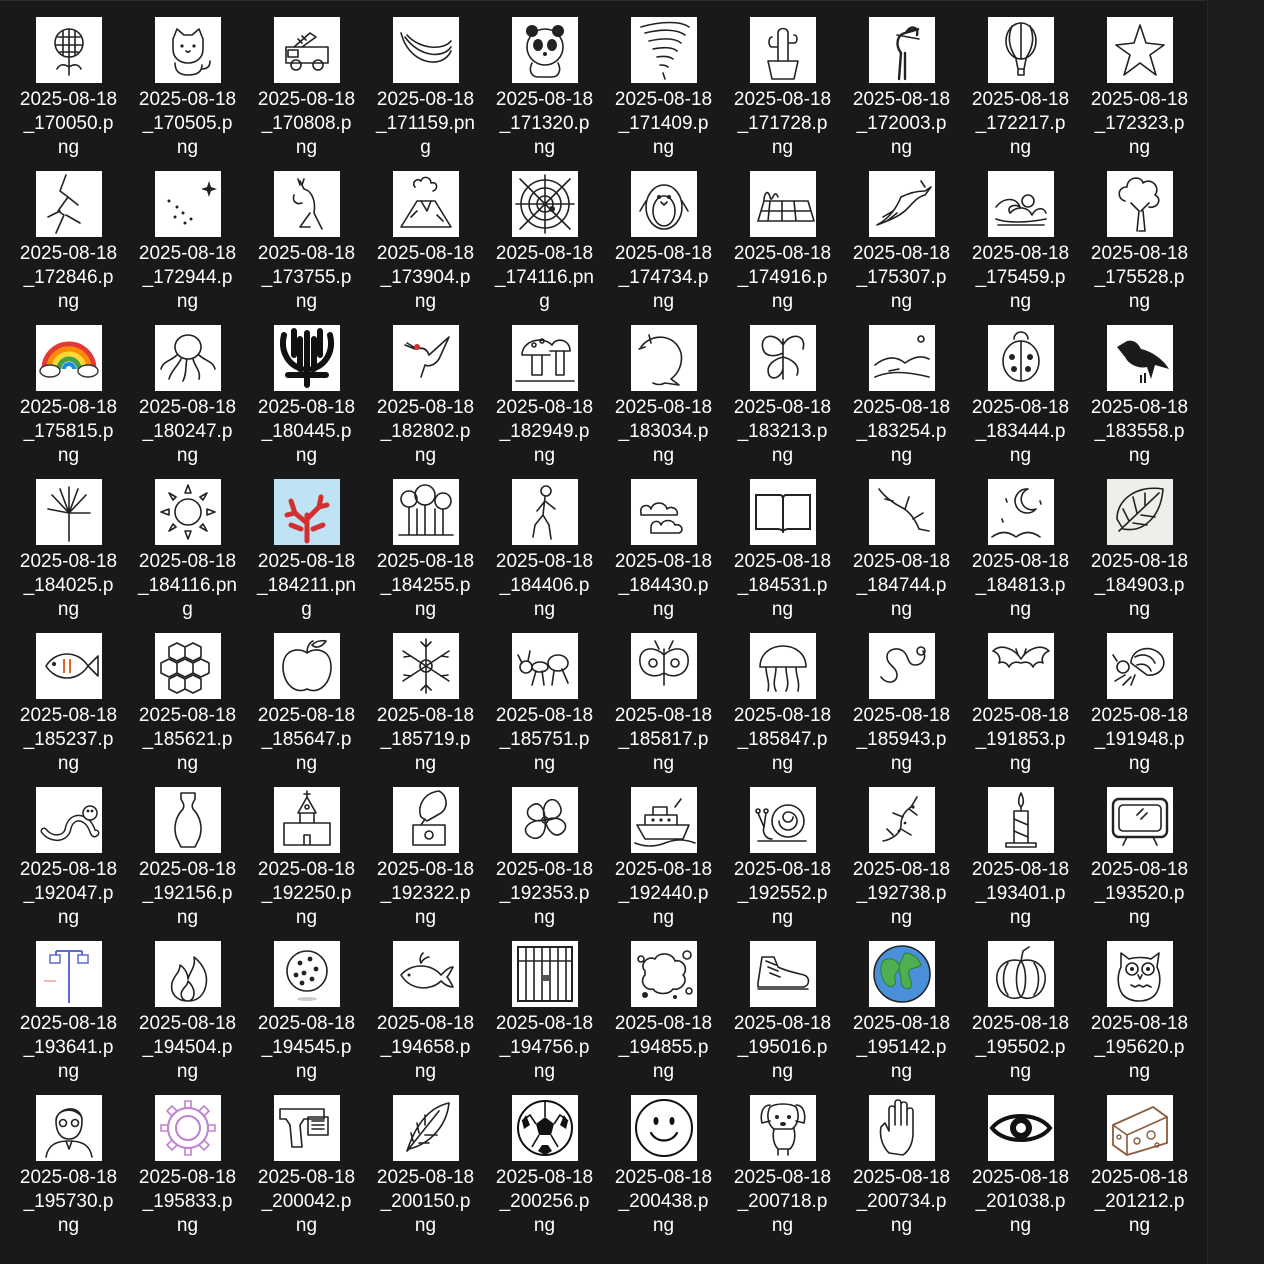  Describe the element at coordinates (544, 556) in the screenshot. I see `file-item: 2025-08-18_184406.png` at that location.